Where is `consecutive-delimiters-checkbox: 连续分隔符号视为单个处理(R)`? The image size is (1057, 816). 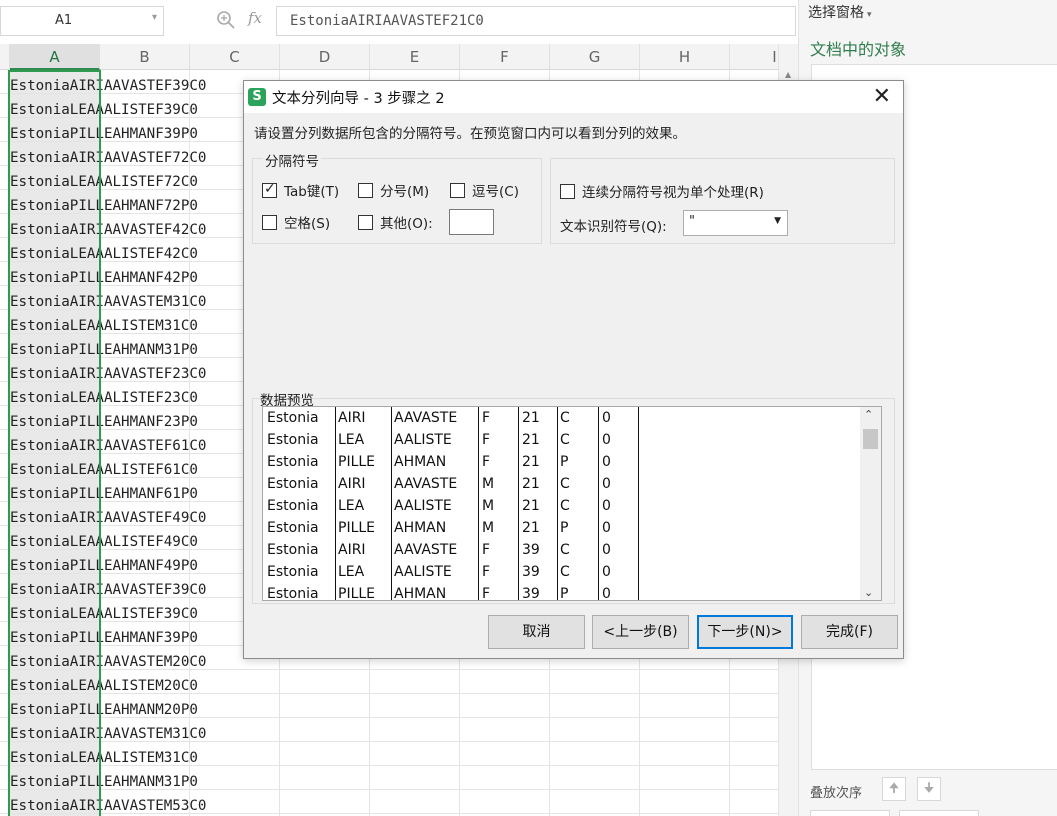 consecutive-delimiters-checkbox: 连续分隔符号视为单个处理(R) is located at coordinates (662, 191).